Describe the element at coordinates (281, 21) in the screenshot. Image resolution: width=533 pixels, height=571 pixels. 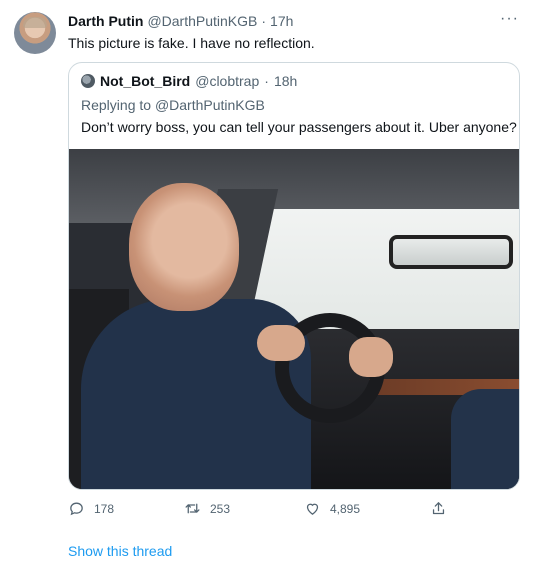
I see `tweet-timestamp: 17h` at that location.